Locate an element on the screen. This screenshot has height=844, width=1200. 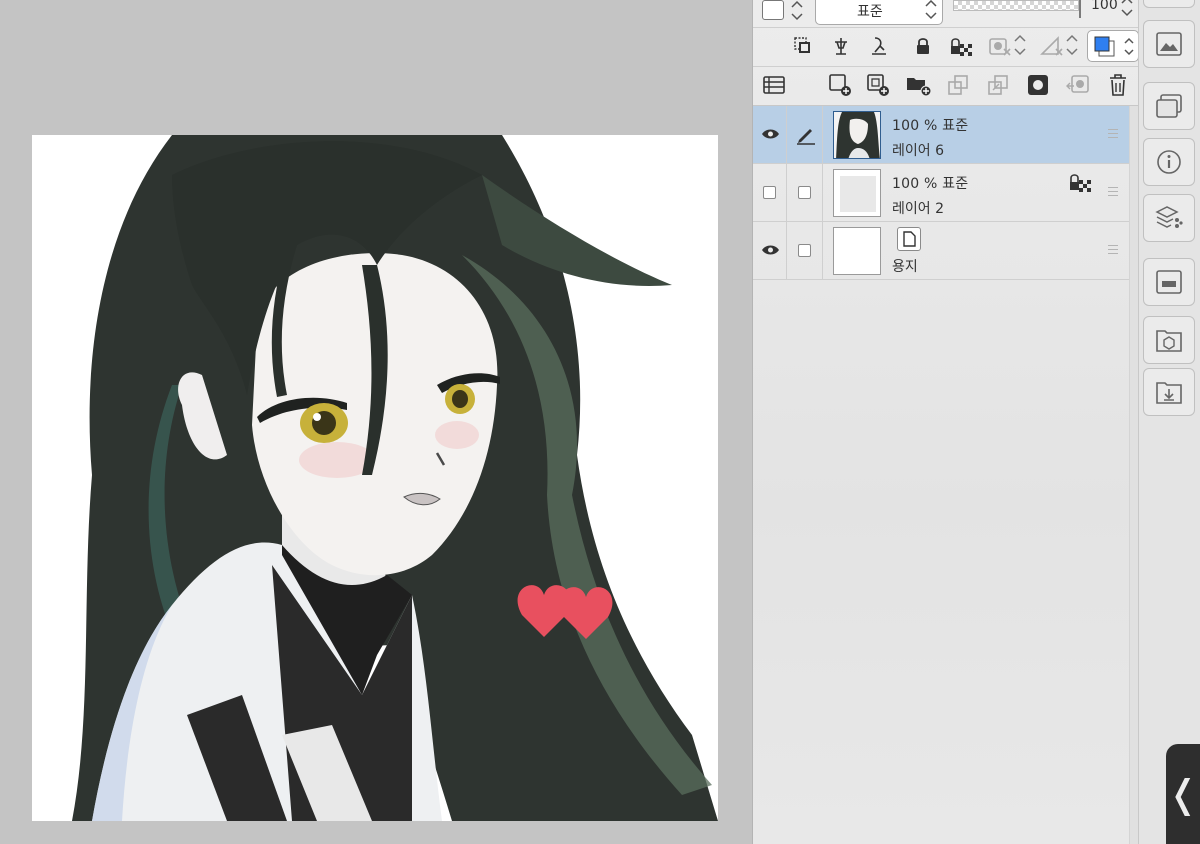
navigator-button is located at coordinates (1169, 44).